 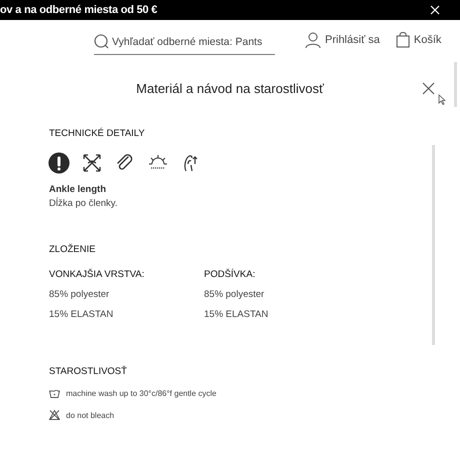 I want to click on promo-text: ov a na odberné miesta od 50 €, so click(x=79, y=10).